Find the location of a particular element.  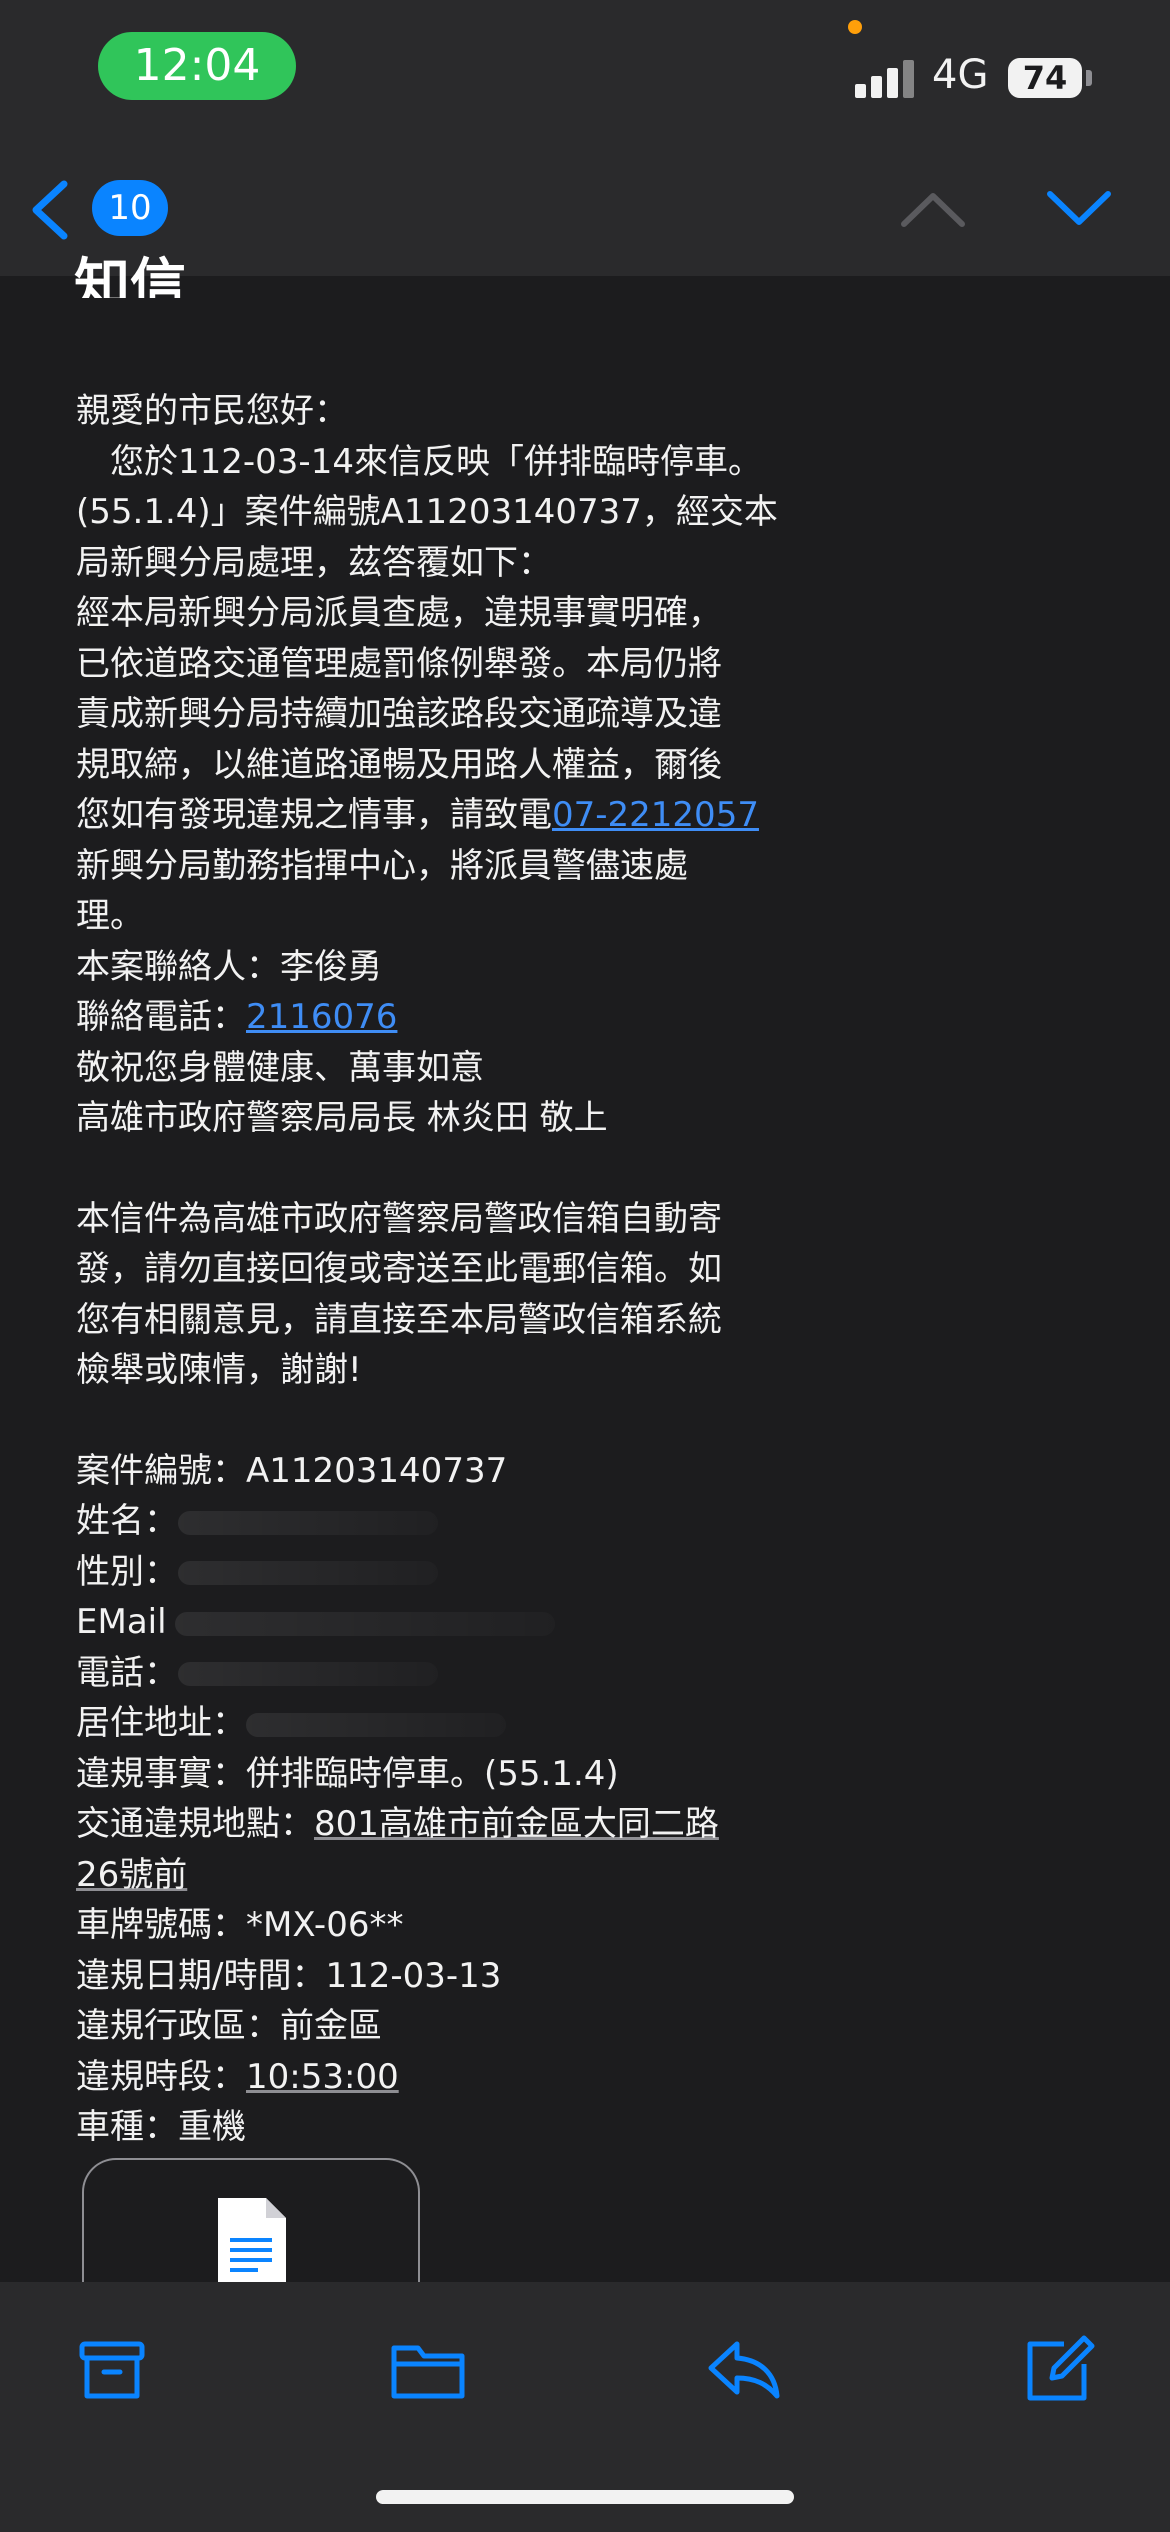

document-icon is located at coordinates (252, 2244).